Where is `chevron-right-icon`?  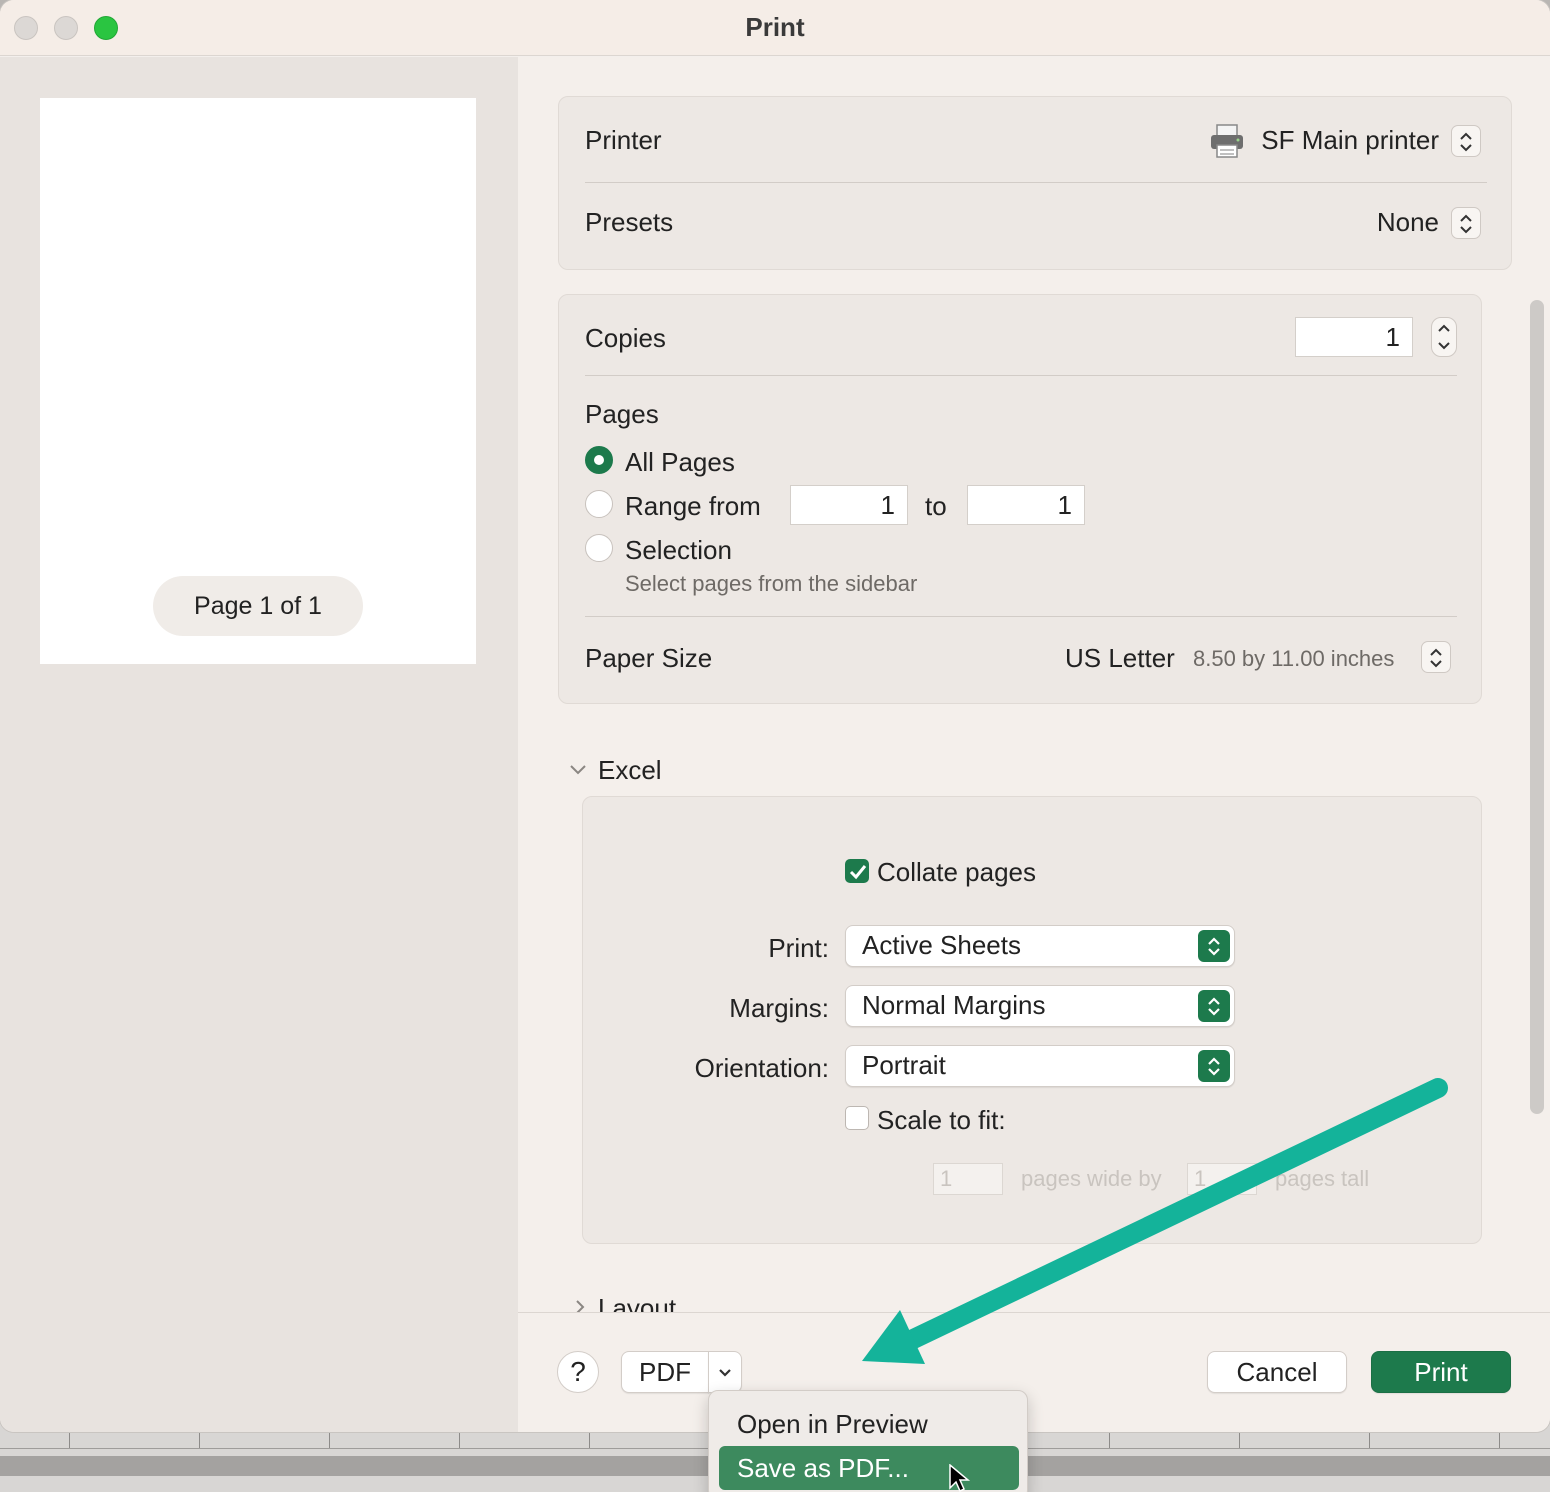
chevron-right-icon is located at coordinates (580, 1305).